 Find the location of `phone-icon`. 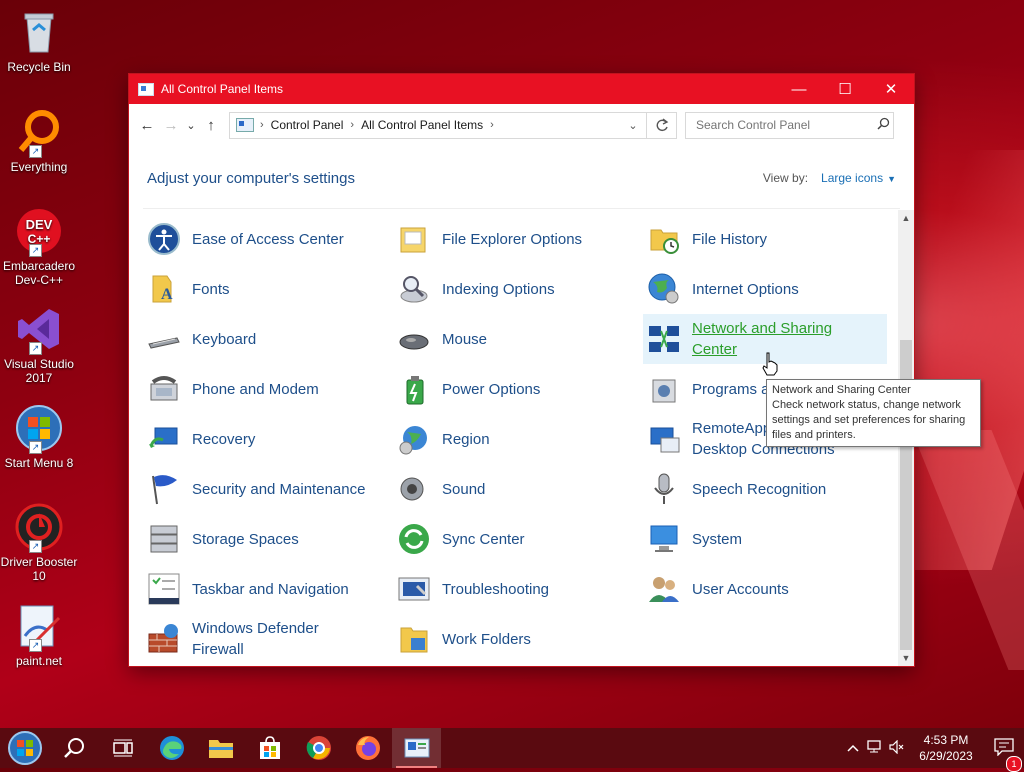

phone-icon is located at coordinates (164, 389).